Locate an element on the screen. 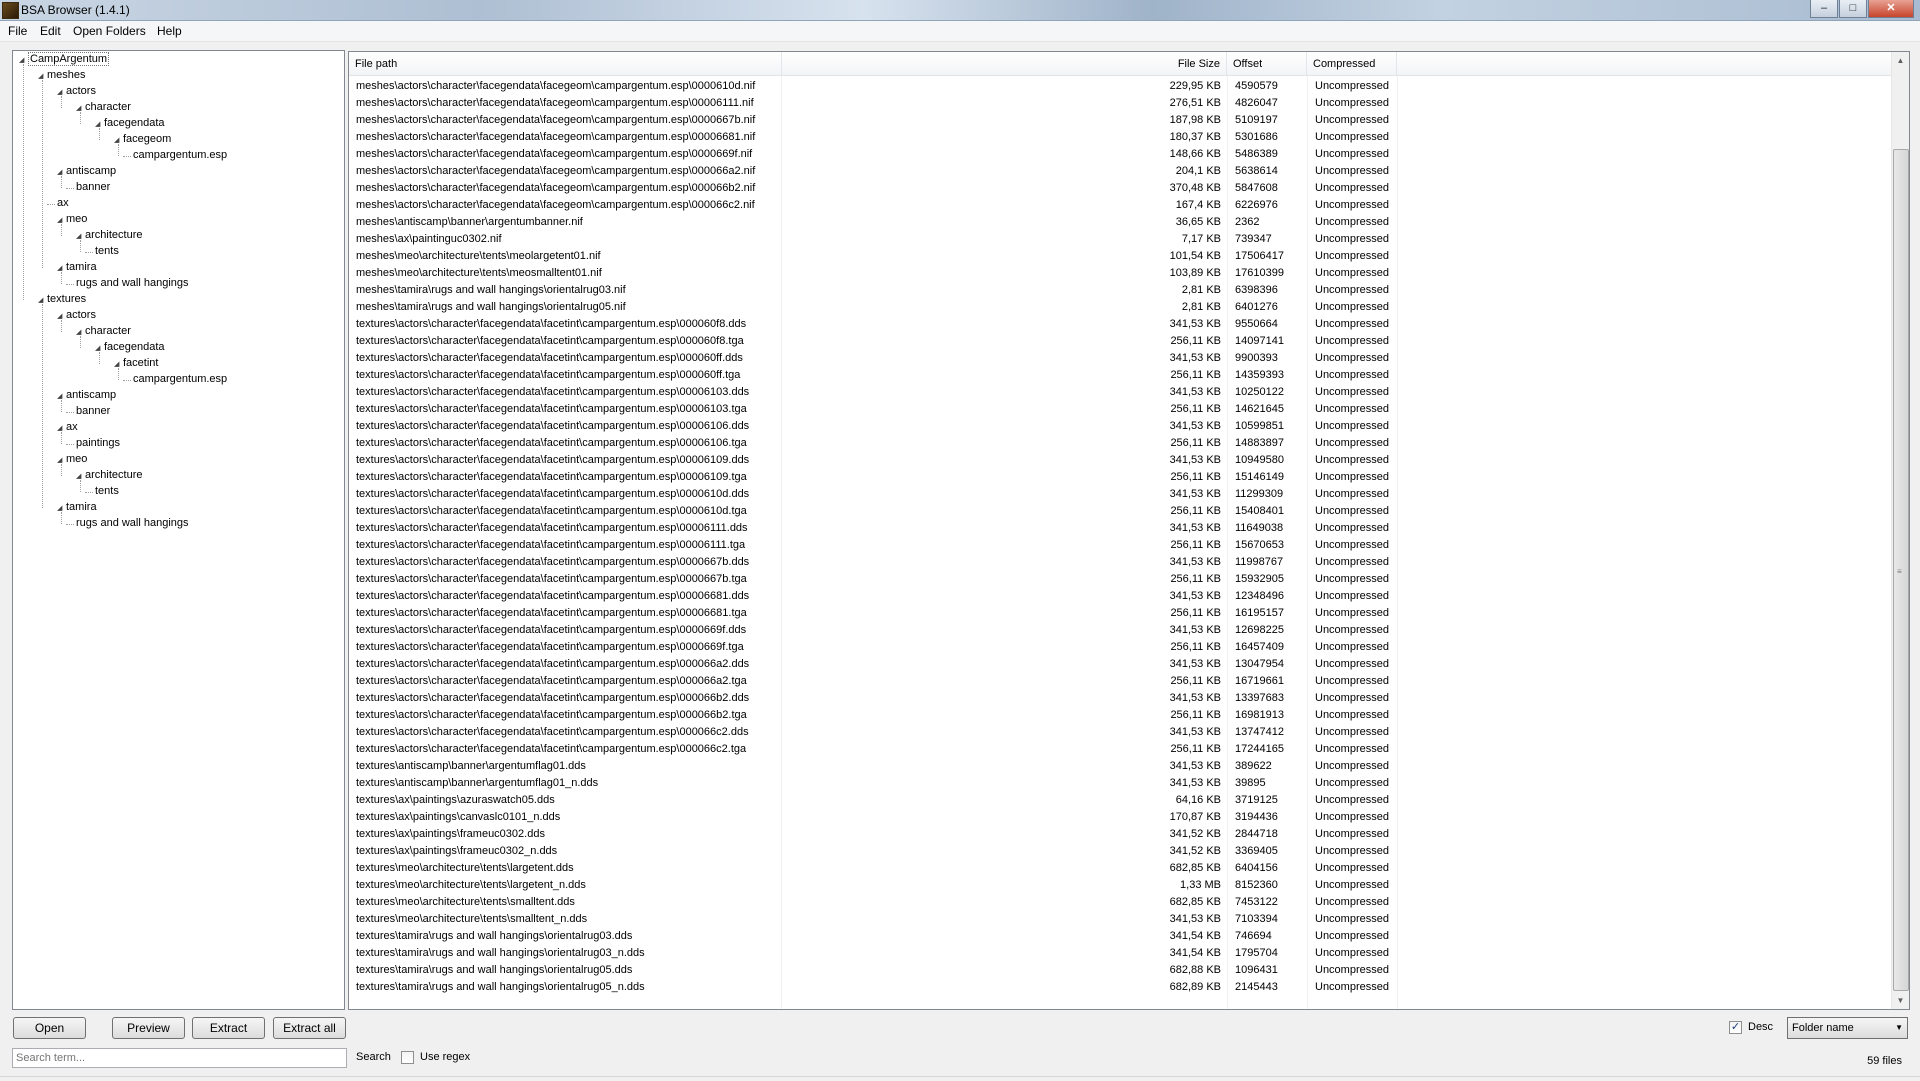 This screenshot has height=1081, width=1920. menu-file: File is located at coordinates (17, 31).